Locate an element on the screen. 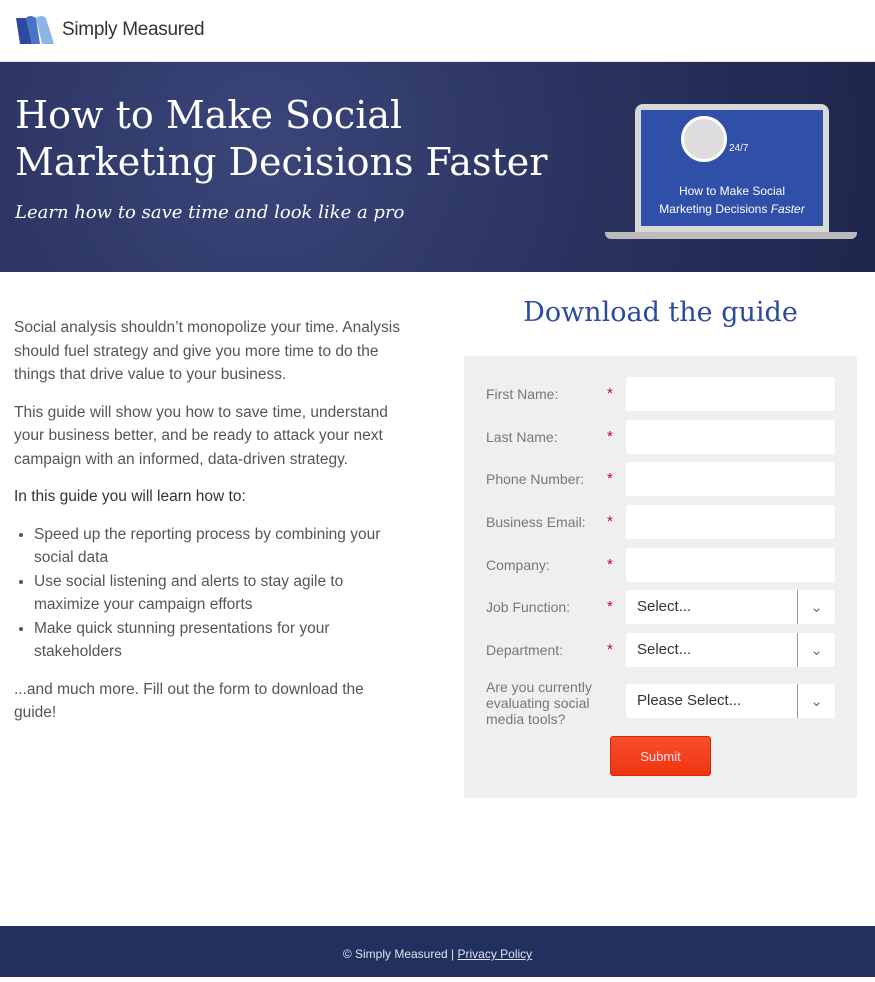 The height and width of the screenshot is (982, 875). site-header: Simply Measured is located at coordinates (437, 31).